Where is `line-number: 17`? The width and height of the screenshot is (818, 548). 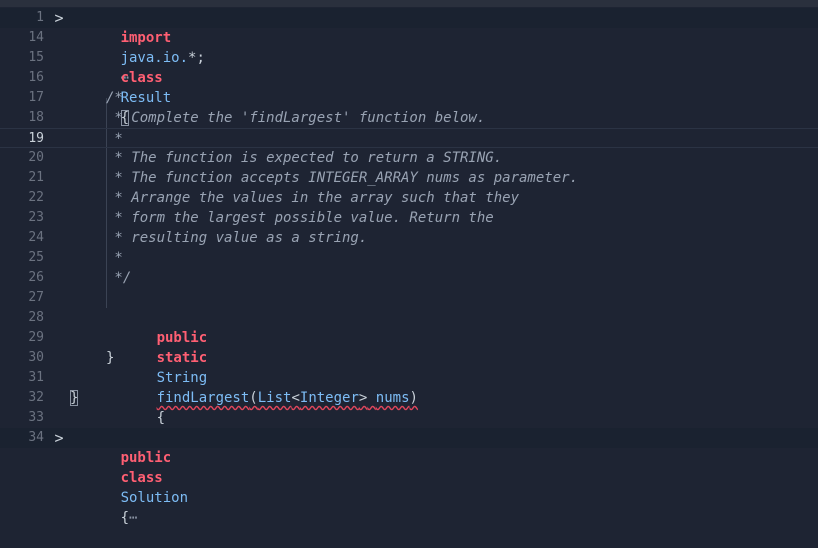
line-number: 17 is located at coordinates (36, 97).